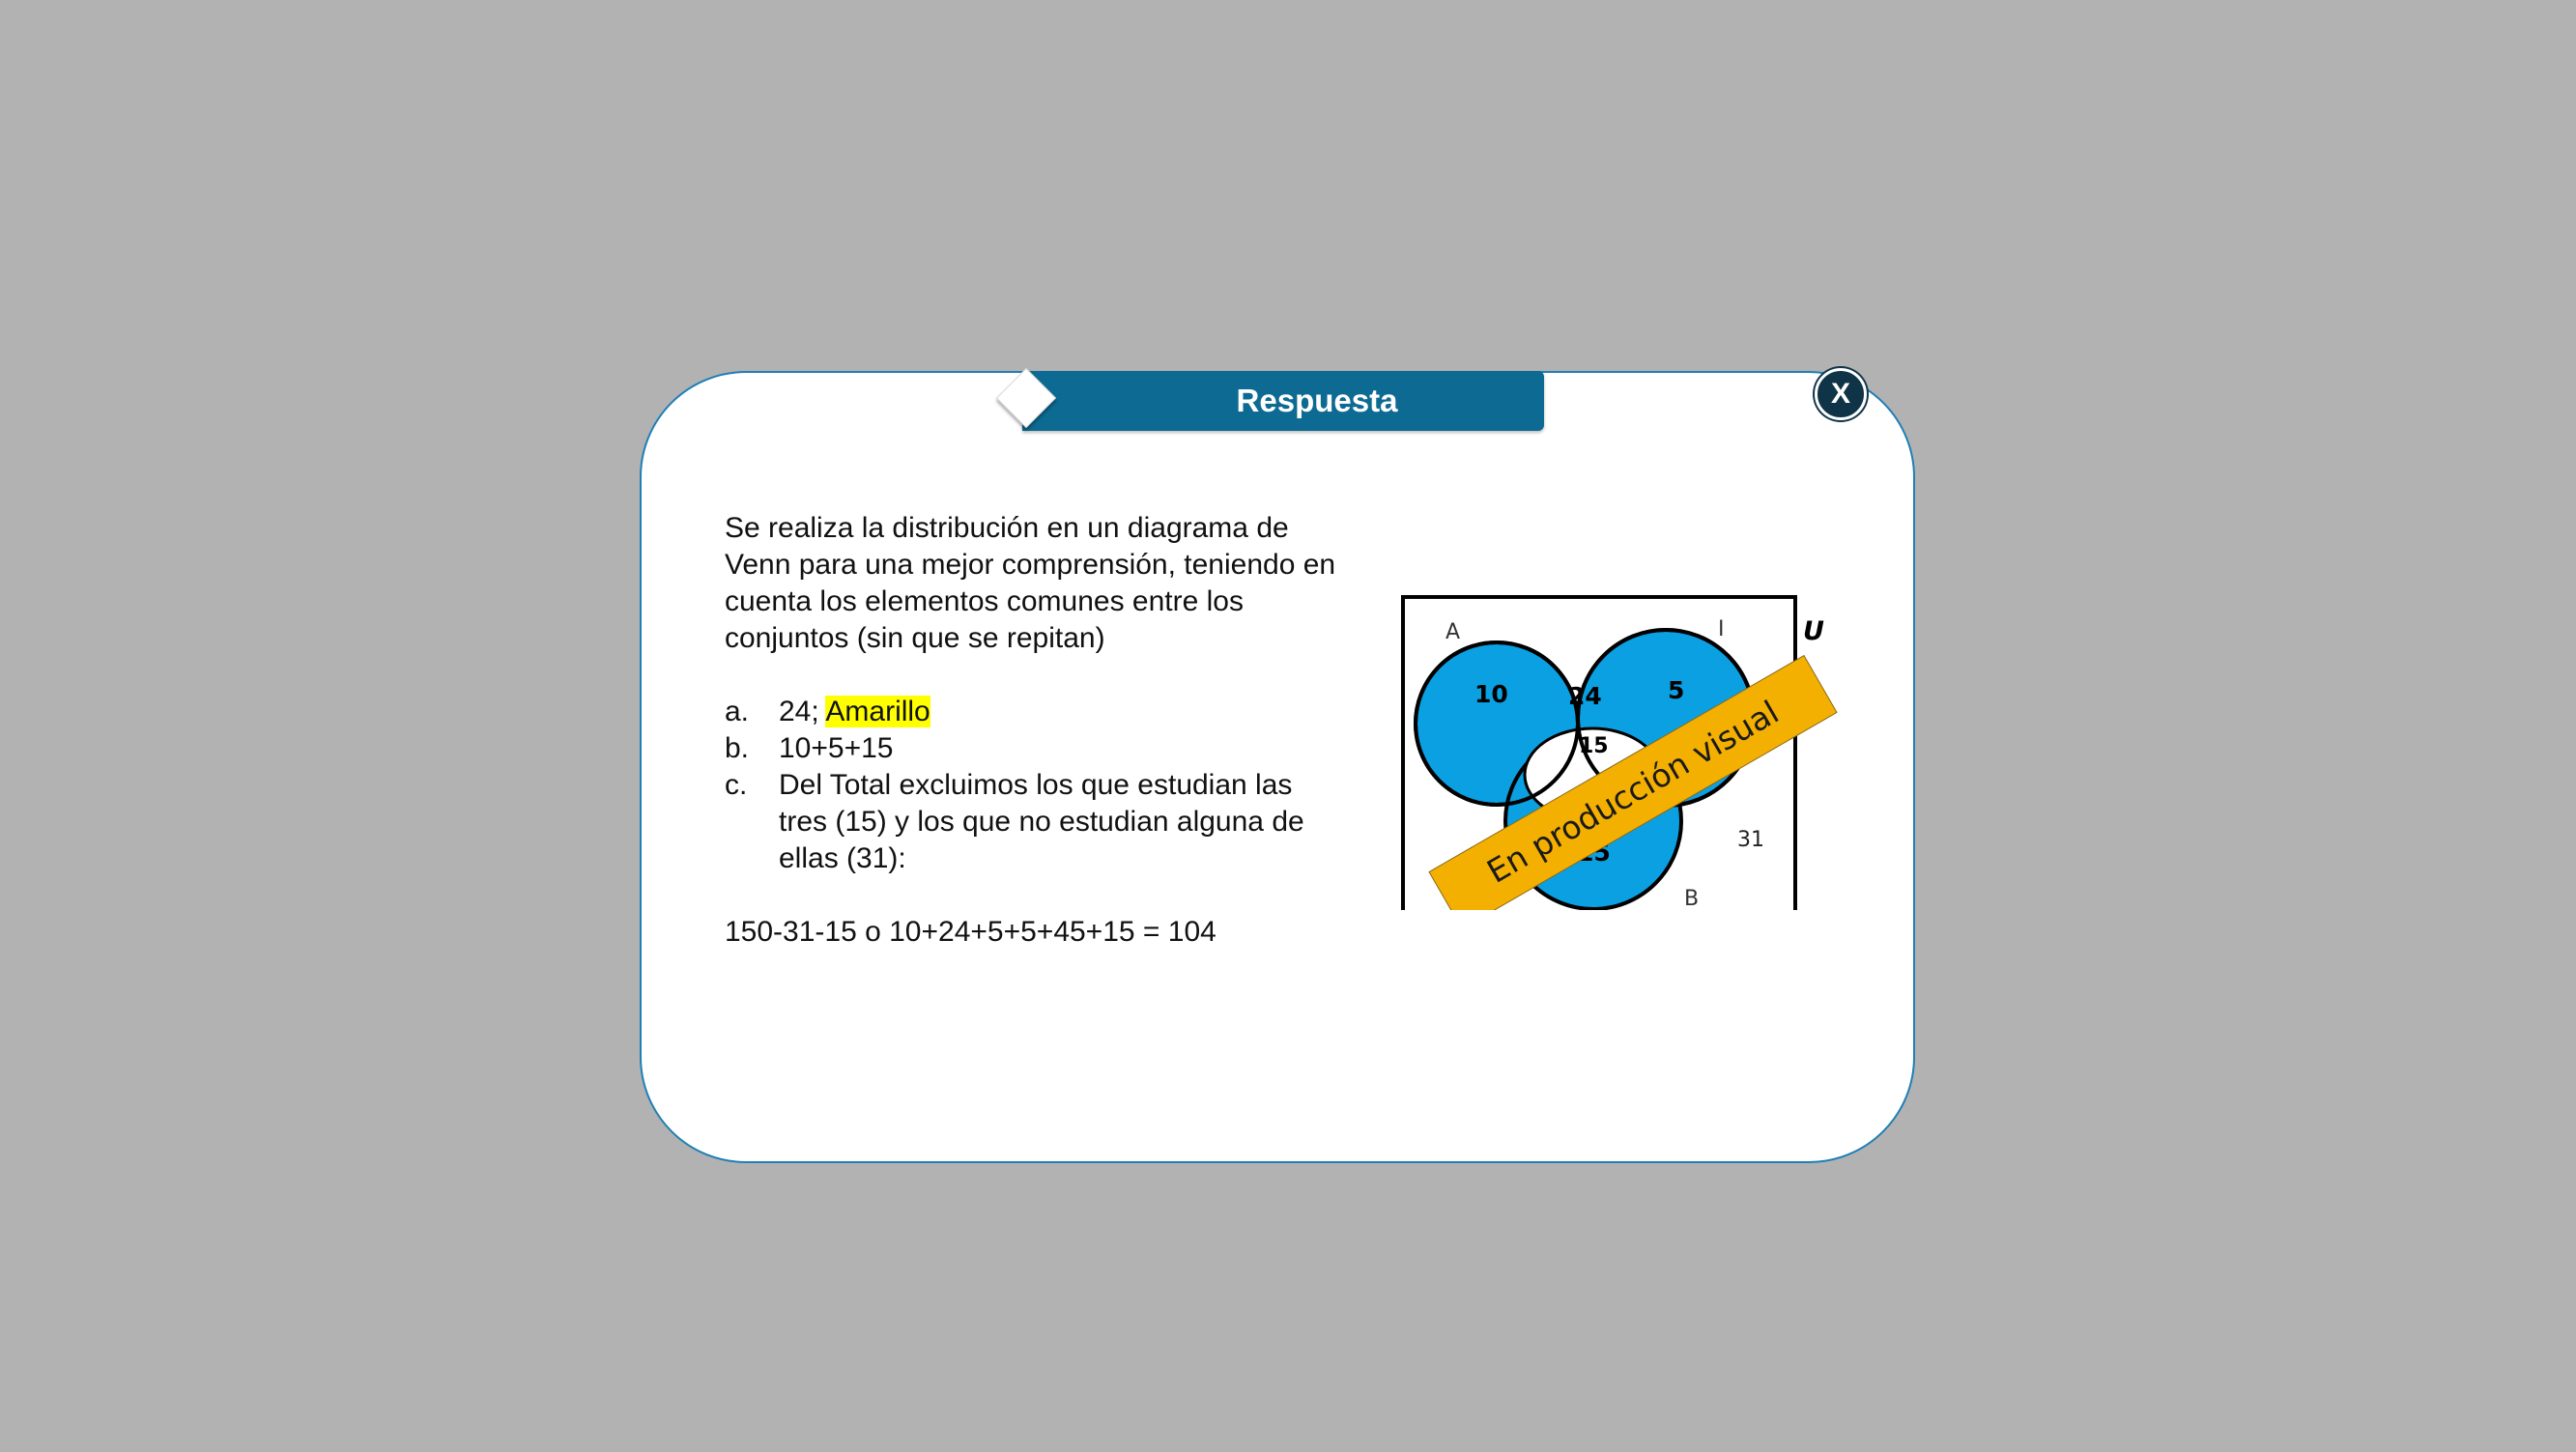 The width and height of the screenshot is (2576, 1452). What do you see at coordinates (738, 748) in the screenshot?
I see `item-marker: b.` at bounding box center [738, 748].